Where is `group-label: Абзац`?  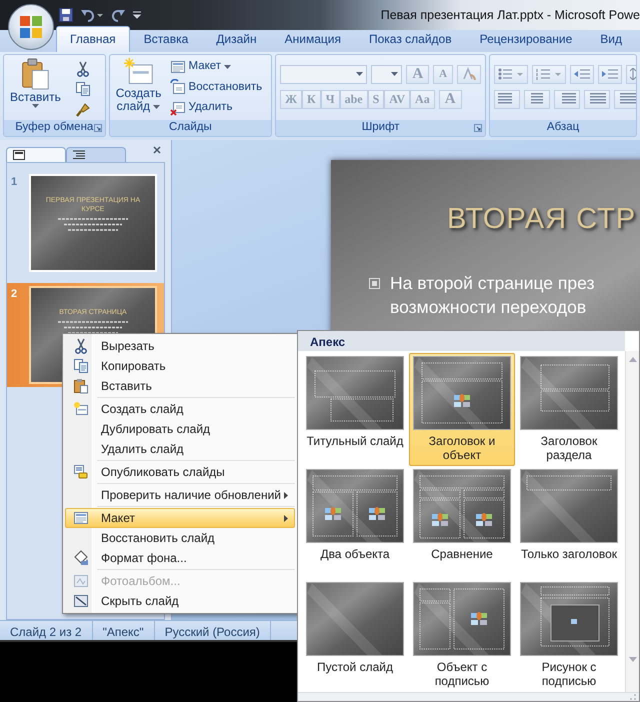 group-label: Абзац is located at coordinates (563, 128).